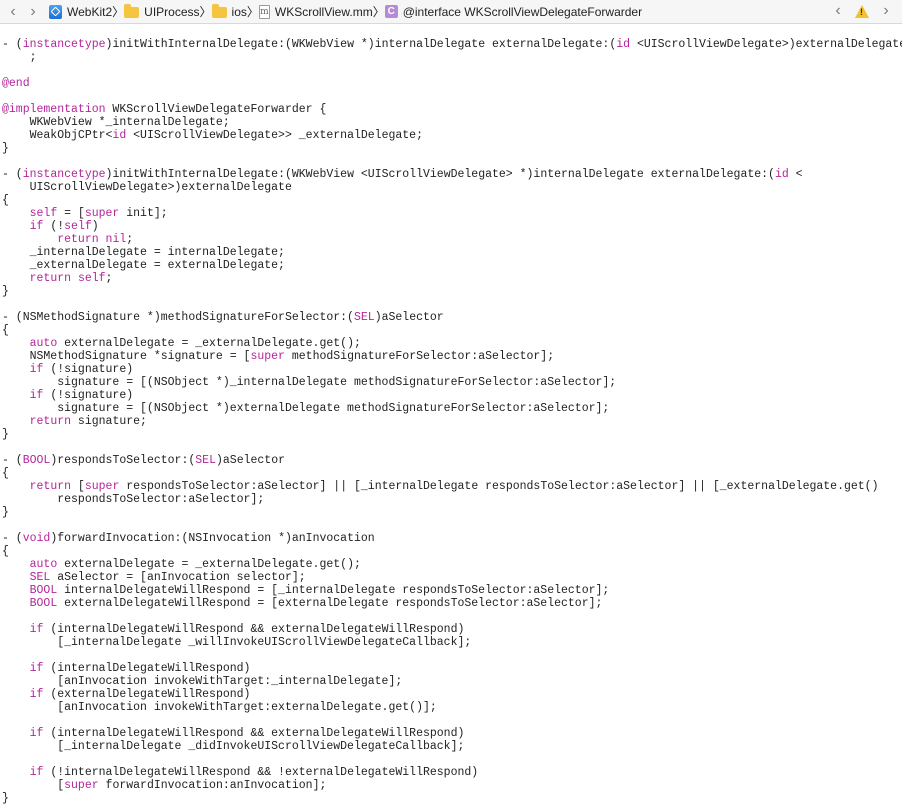 Image resolution: width=902 pixels, height=807 pixels. I want to click on breadcrumb-item: UIProcess, so click(162, 12).